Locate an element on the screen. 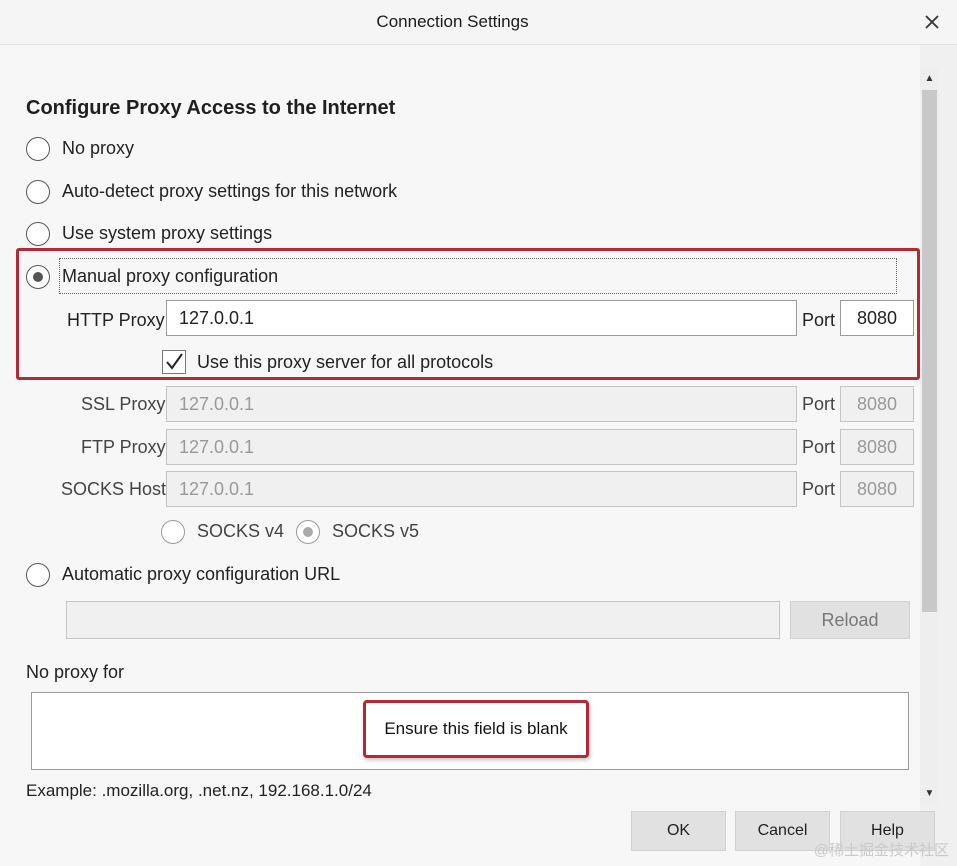 This screenshot has width=957, height=866. manual-proxy-label: Manual proxy configuration is located at coordinates (170, 276).